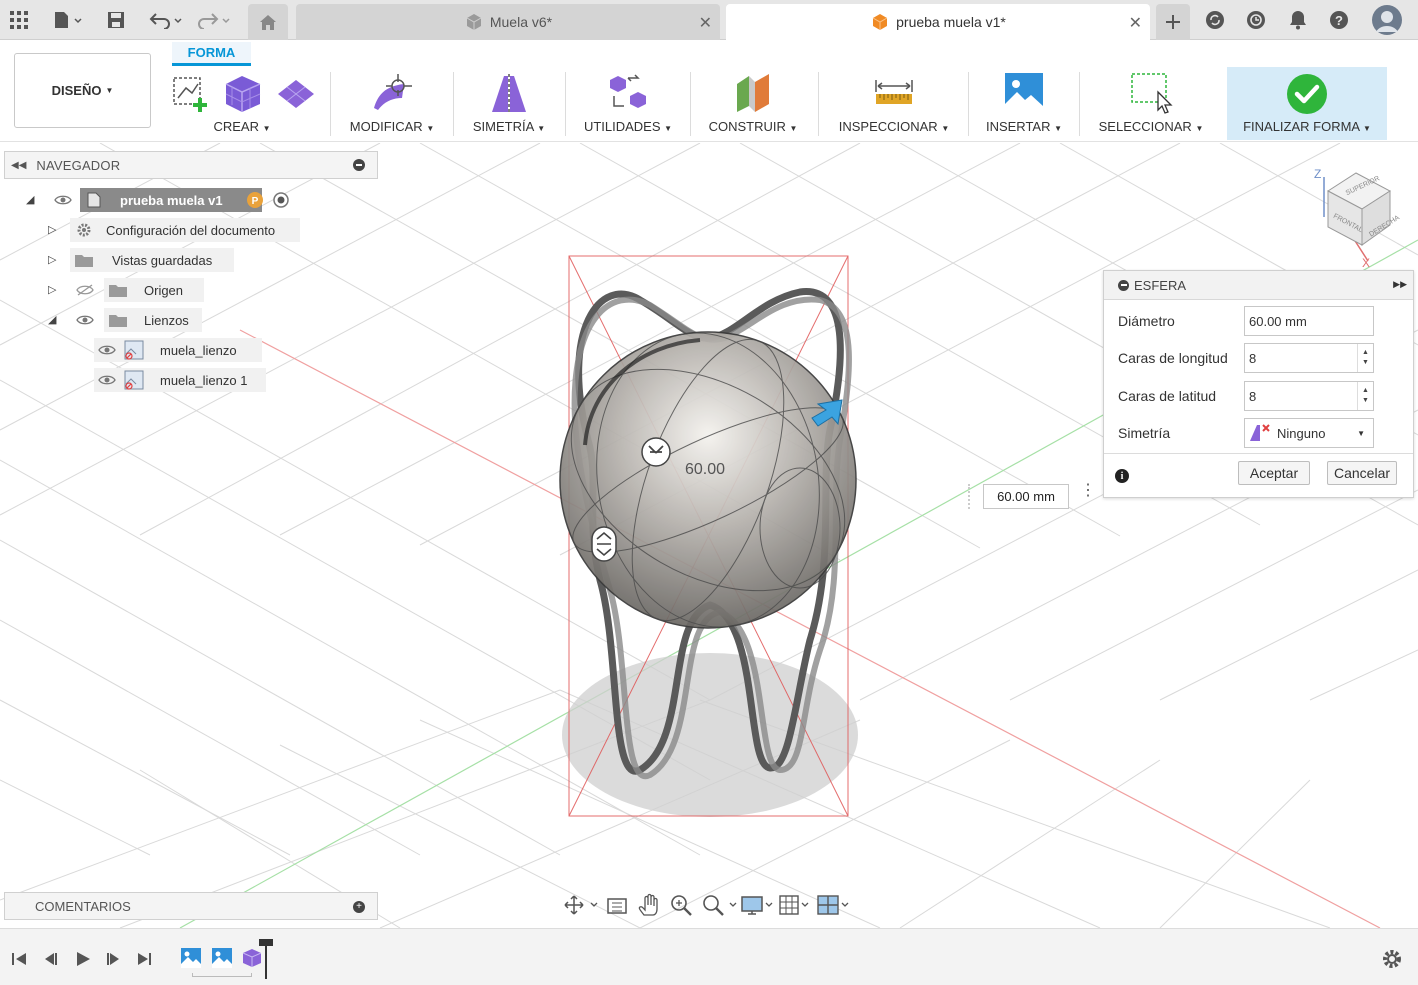 Image resolution: width=1418 pixels, height=985 pixels. What do you see at coordinates (179, 350) in the screenshot?
I see `tree-item-canvas: muela_lienzo` at bounding box center [179, 350].